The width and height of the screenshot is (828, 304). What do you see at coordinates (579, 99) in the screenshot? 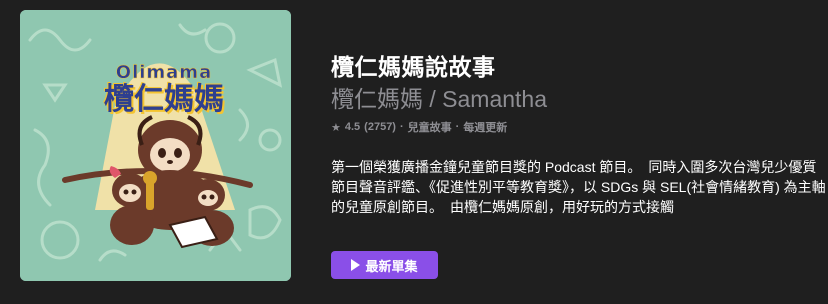
I see `podcast-author-link: 欖仁媽媽 / Samantha` at bounding box center [579, 99].